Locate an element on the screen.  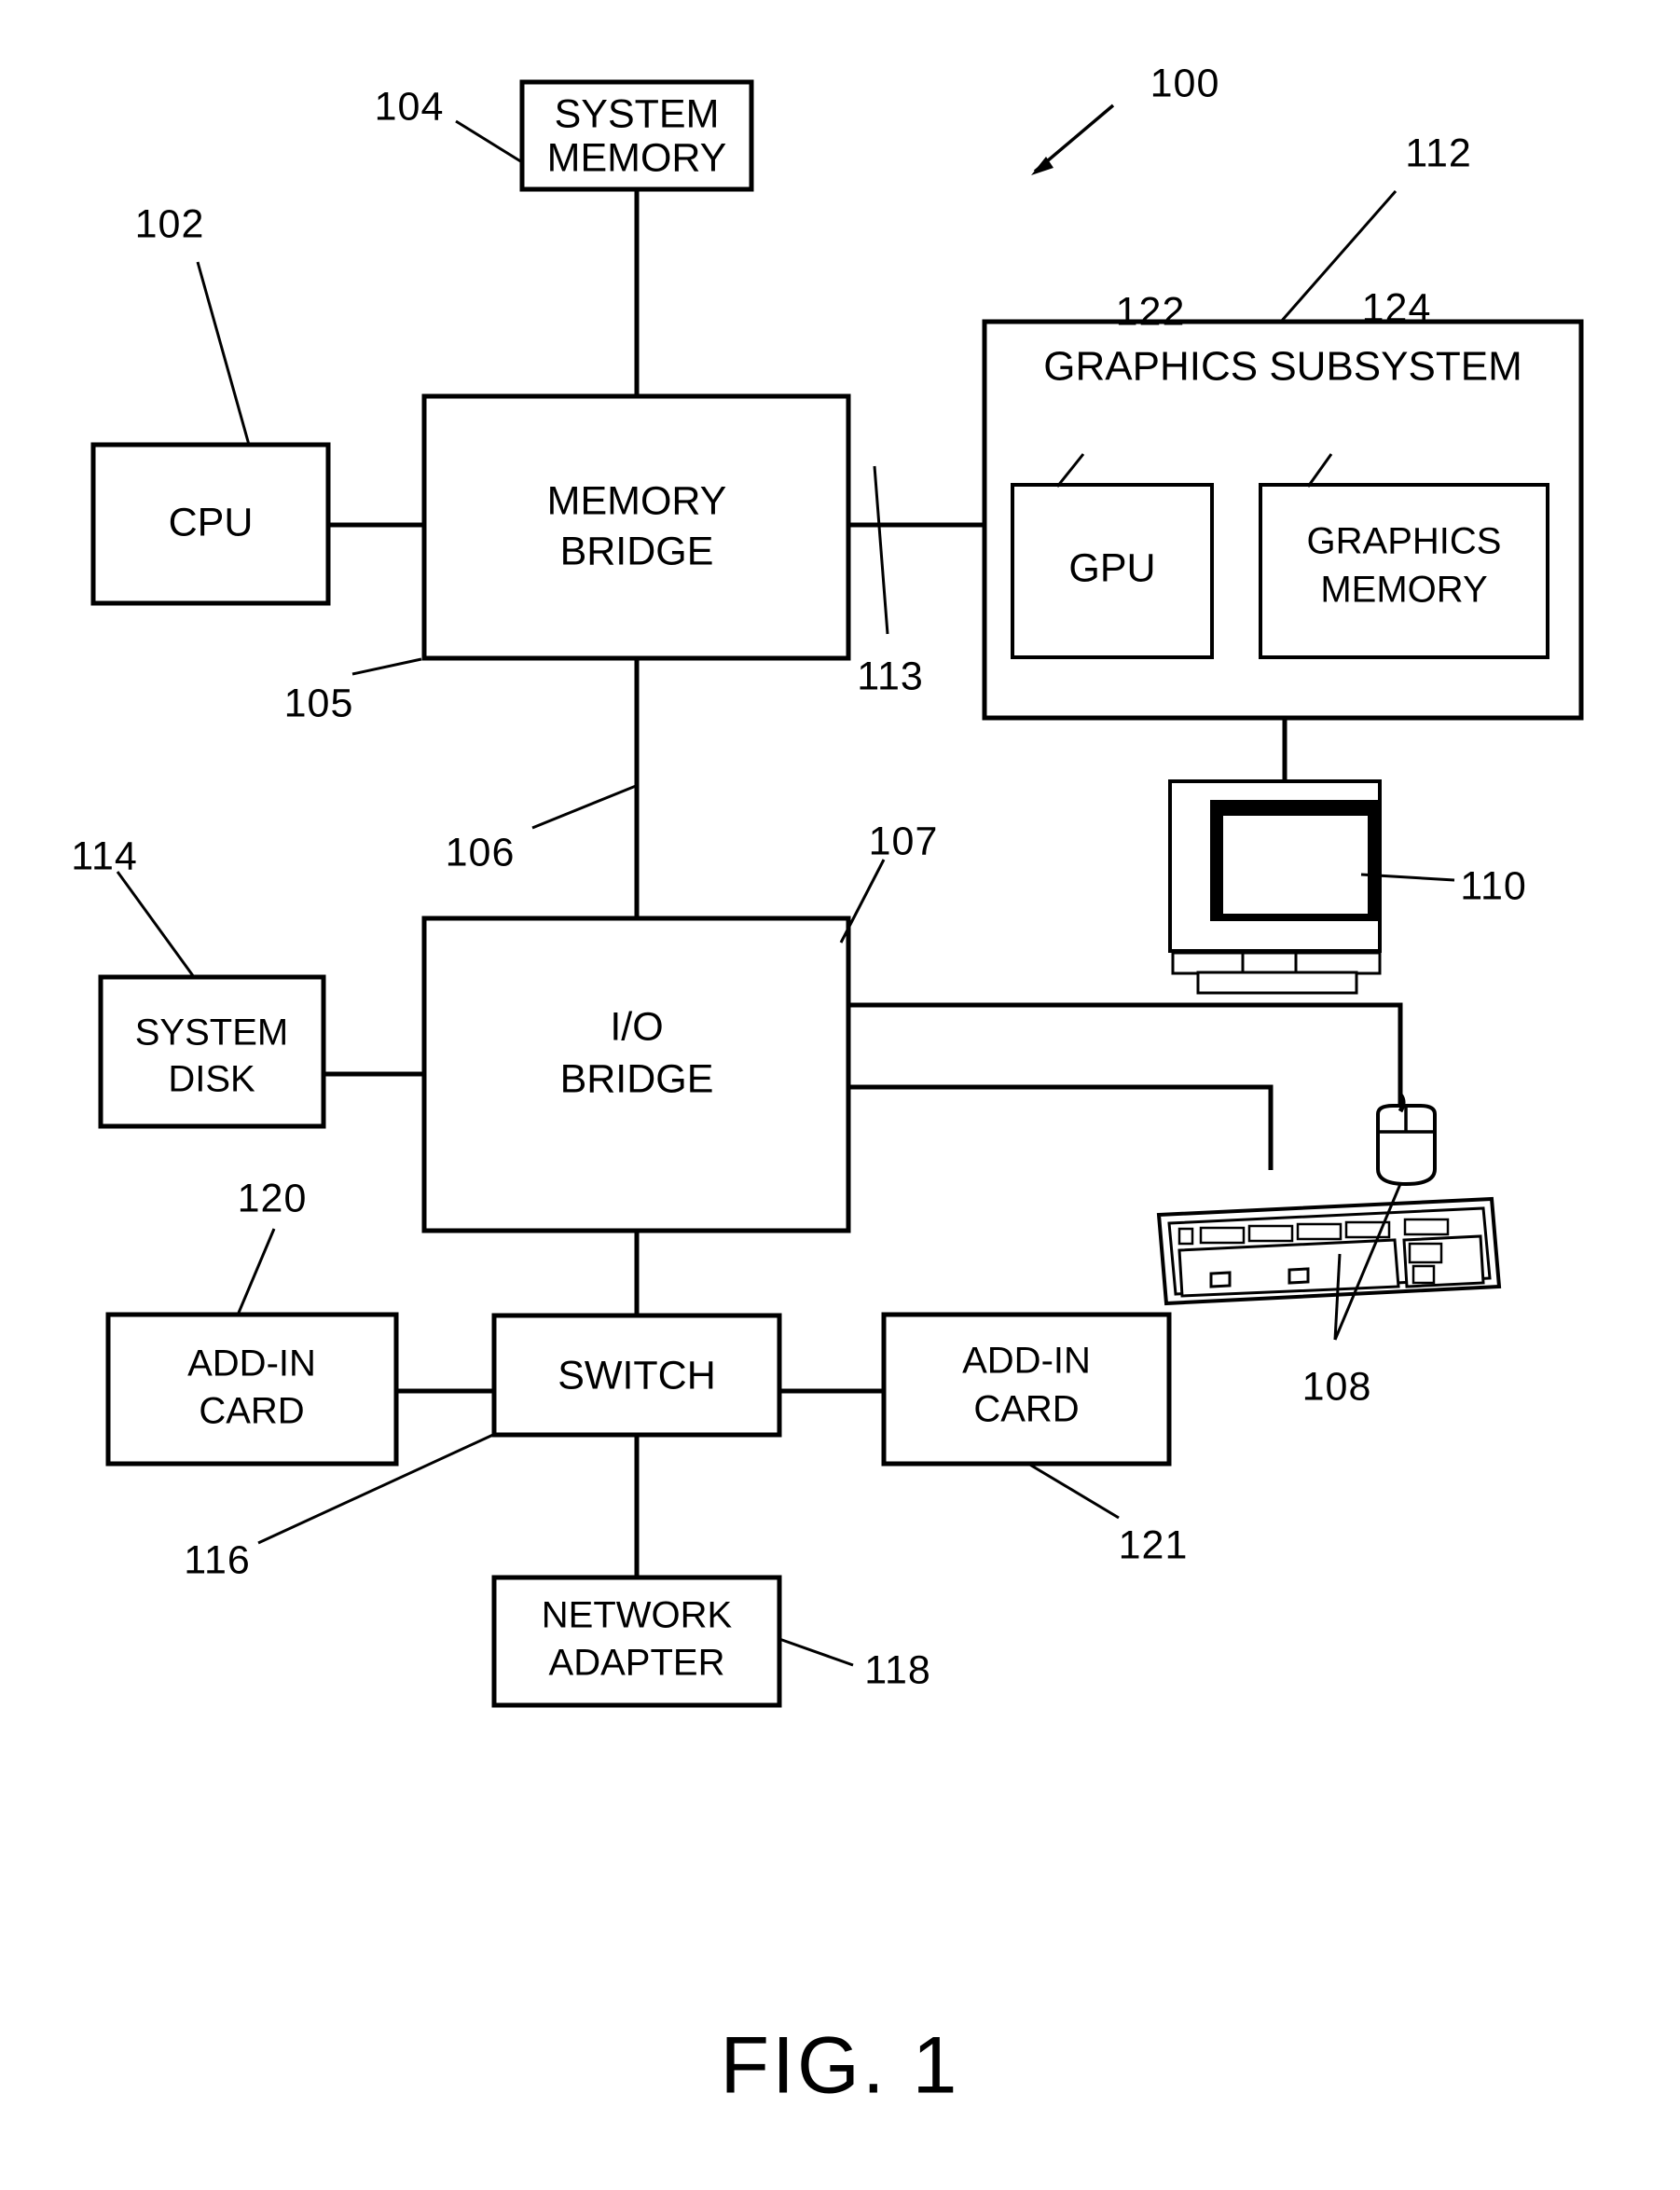
keyboard-spacebar-notch-left is located at coordinates (1220, 1279).